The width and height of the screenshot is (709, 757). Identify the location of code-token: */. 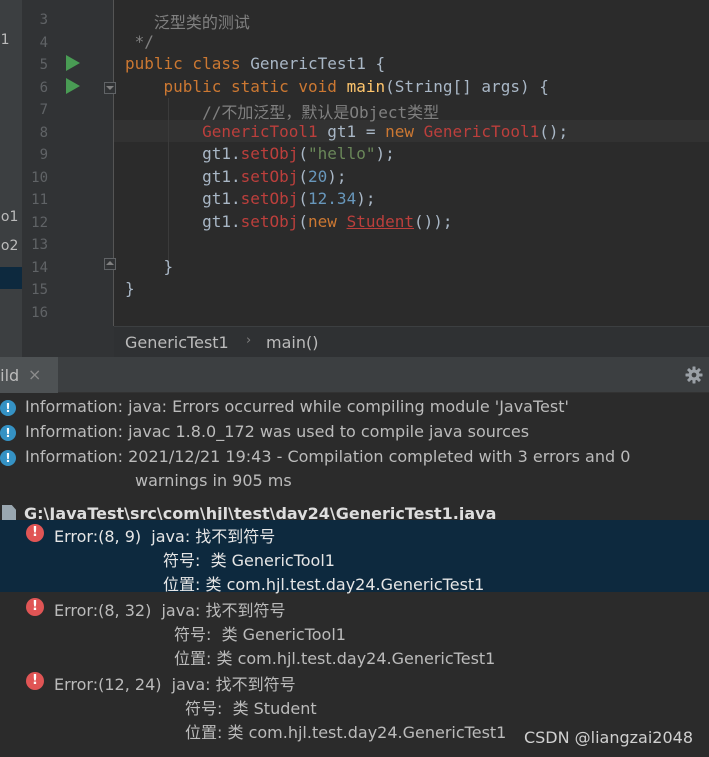
(139, 41).